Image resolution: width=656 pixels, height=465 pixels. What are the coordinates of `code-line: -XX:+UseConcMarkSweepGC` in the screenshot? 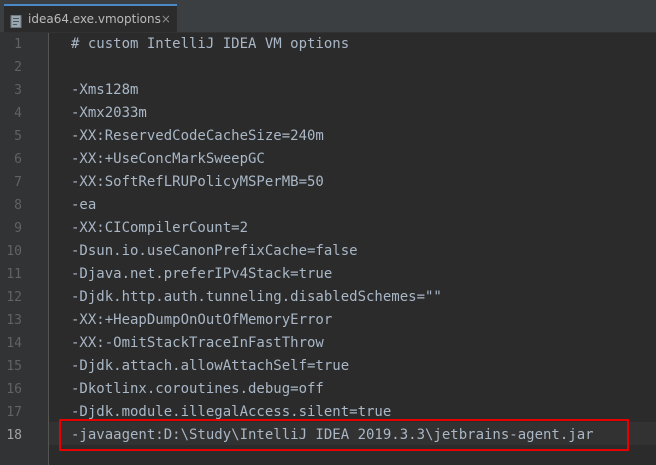 It's located at (168, 159).